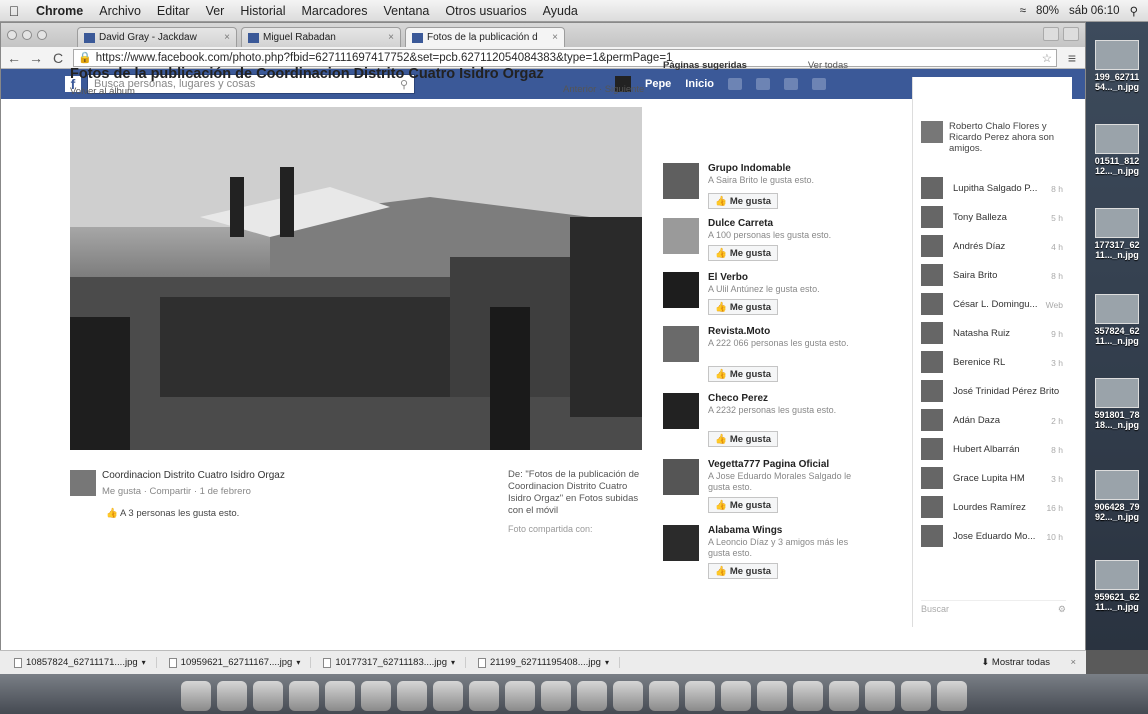 The height and width of the screenshot is (714, 1148). I want to click on notes-icon, so click(448, 696).